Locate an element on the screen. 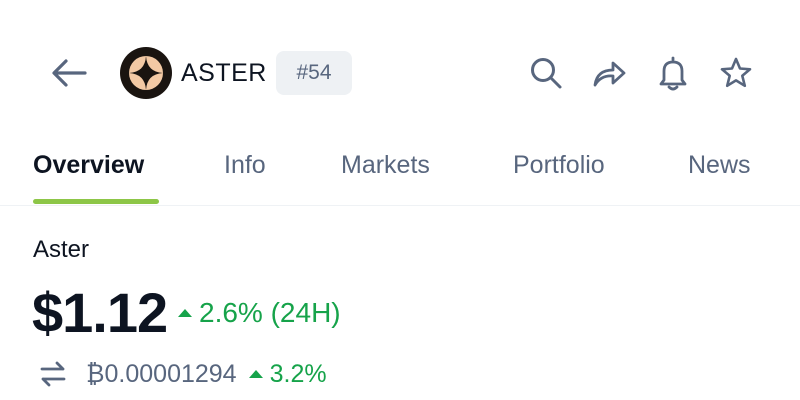 The image size is (800, 400). arrow-left-icon is located at coordinates (69, 73).